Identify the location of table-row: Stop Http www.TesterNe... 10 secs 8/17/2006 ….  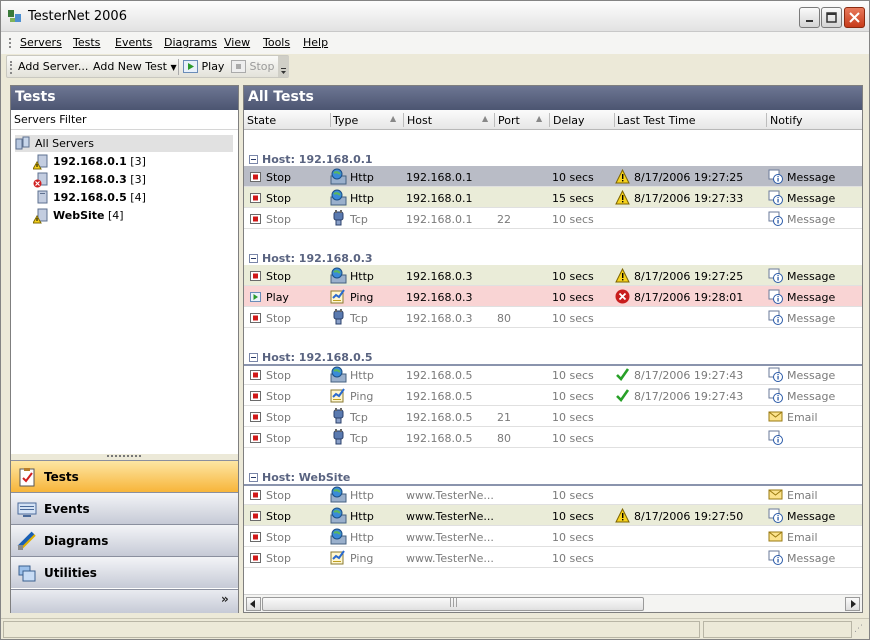
(553, 515).